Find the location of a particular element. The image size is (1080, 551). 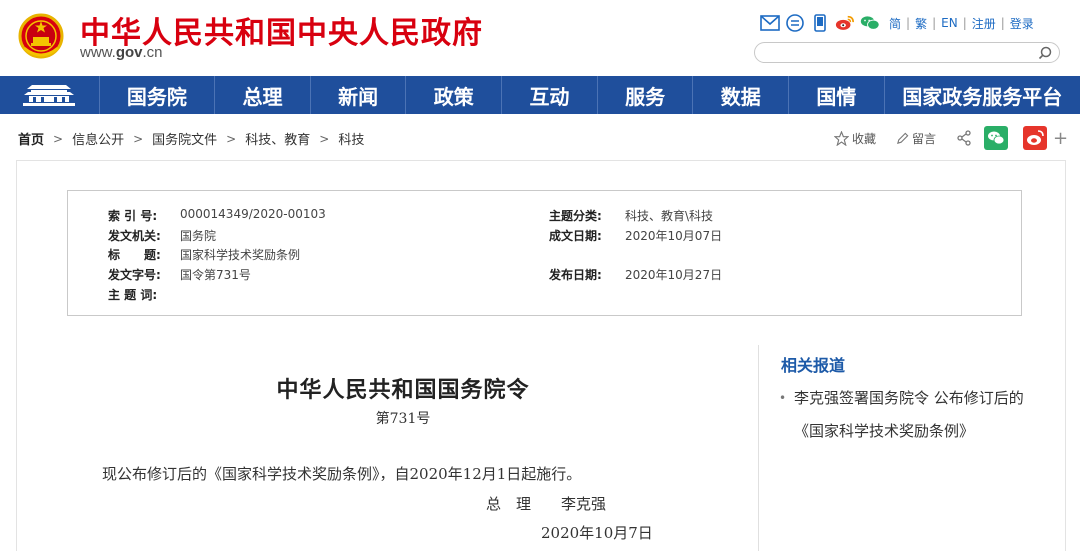

domain-main: gov is located at coordinates (129, 52).